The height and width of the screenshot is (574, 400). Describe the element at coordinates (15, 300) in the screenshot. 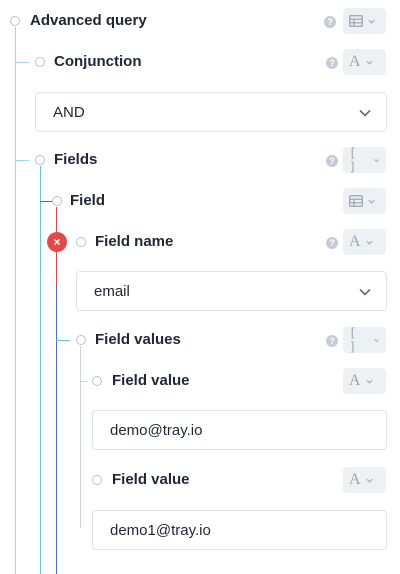

I see `tree-line-root` at that location.